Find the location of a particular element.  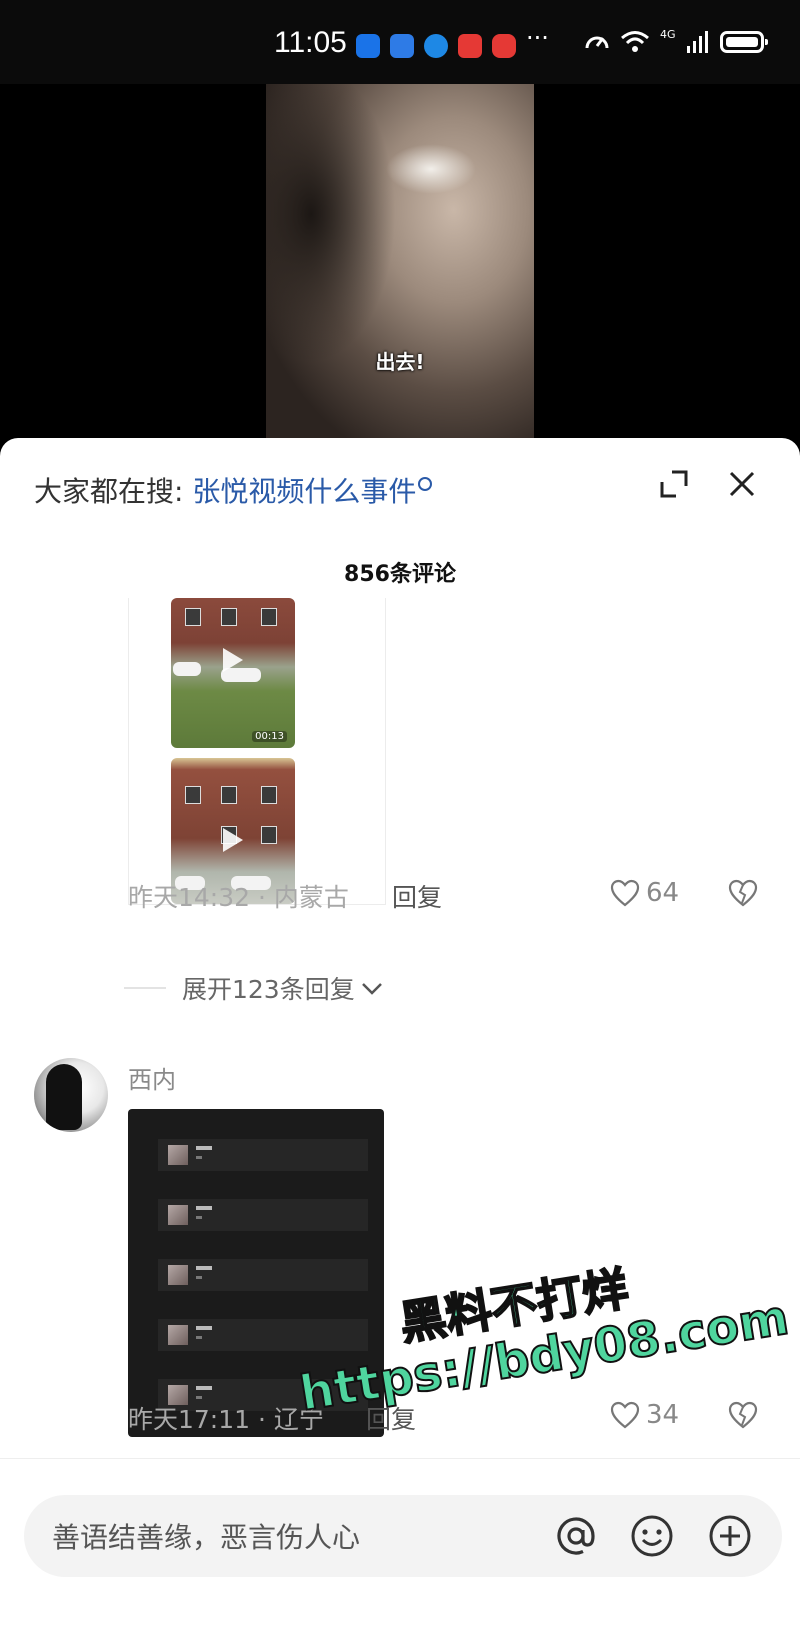

trending-search-term: 张悦视频什么事件 is located at coordinates (304, 491).